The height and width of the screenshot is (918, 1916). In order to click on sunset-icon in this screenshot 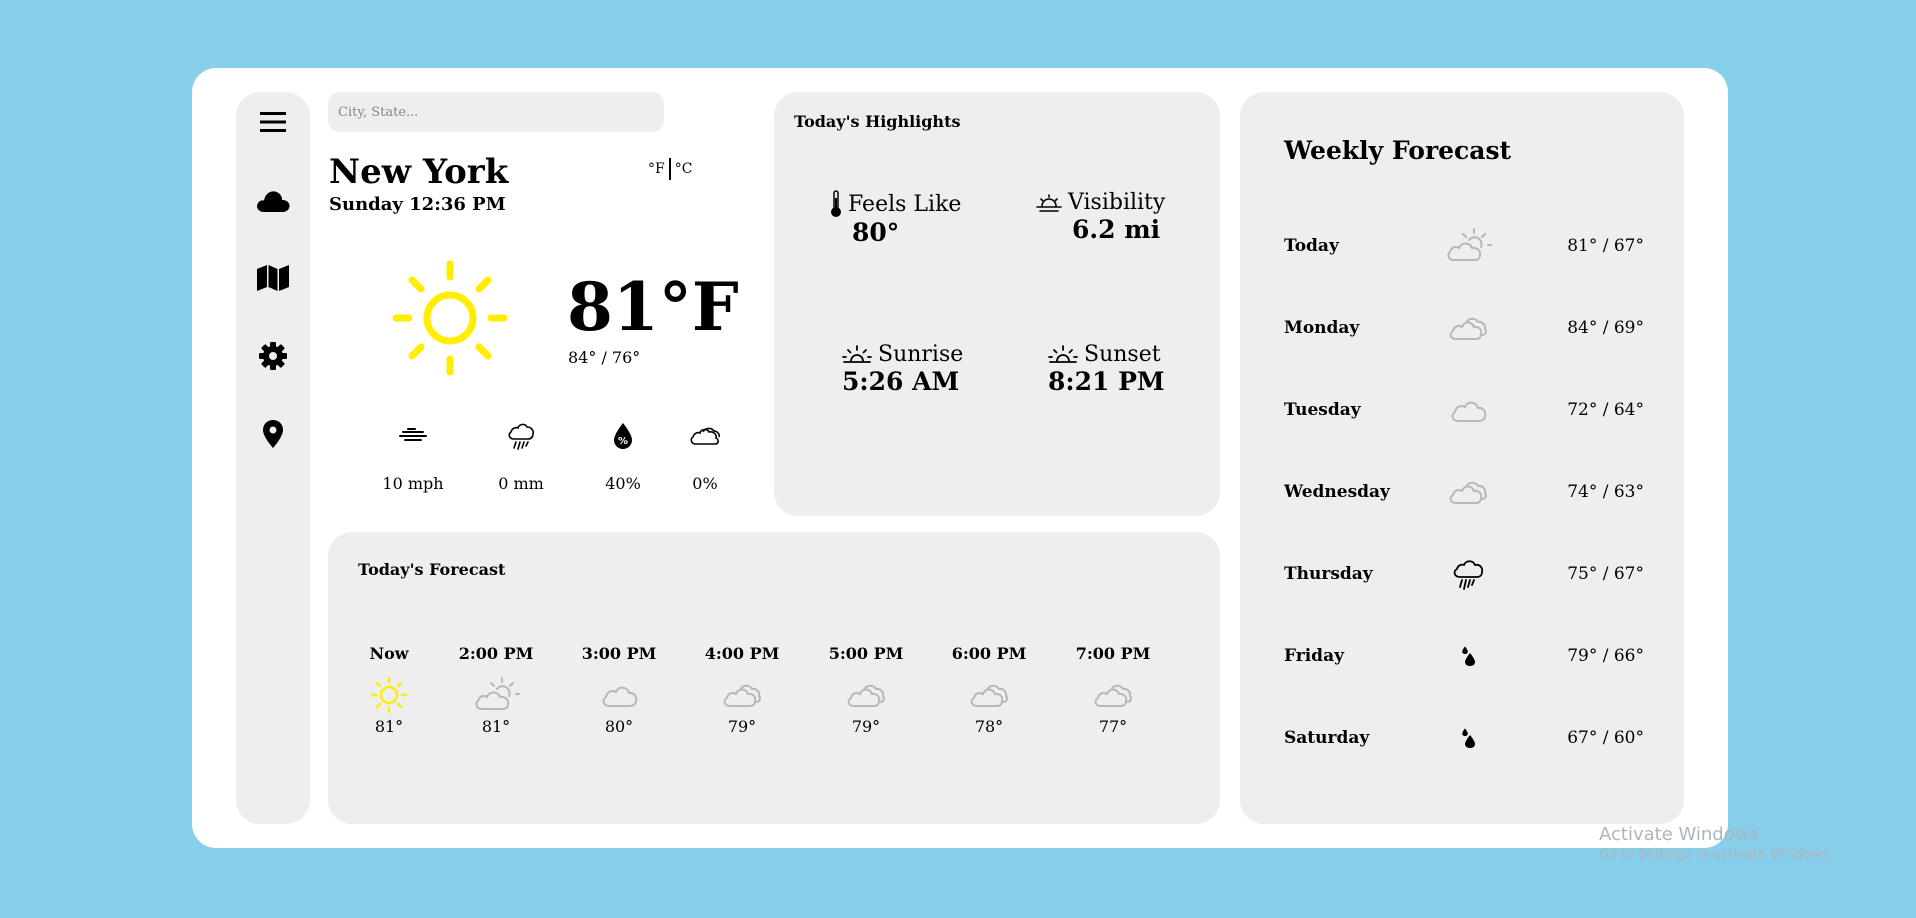, I will do `click(1063, 353)`.